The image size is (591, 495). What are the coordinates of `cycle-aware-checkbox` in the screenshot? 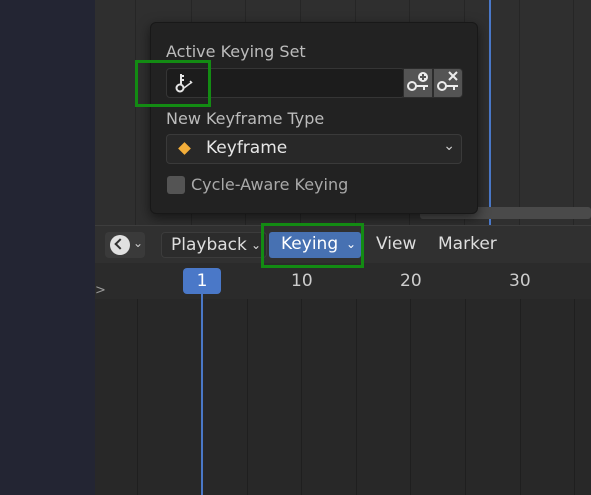 It's located at (176, 185).